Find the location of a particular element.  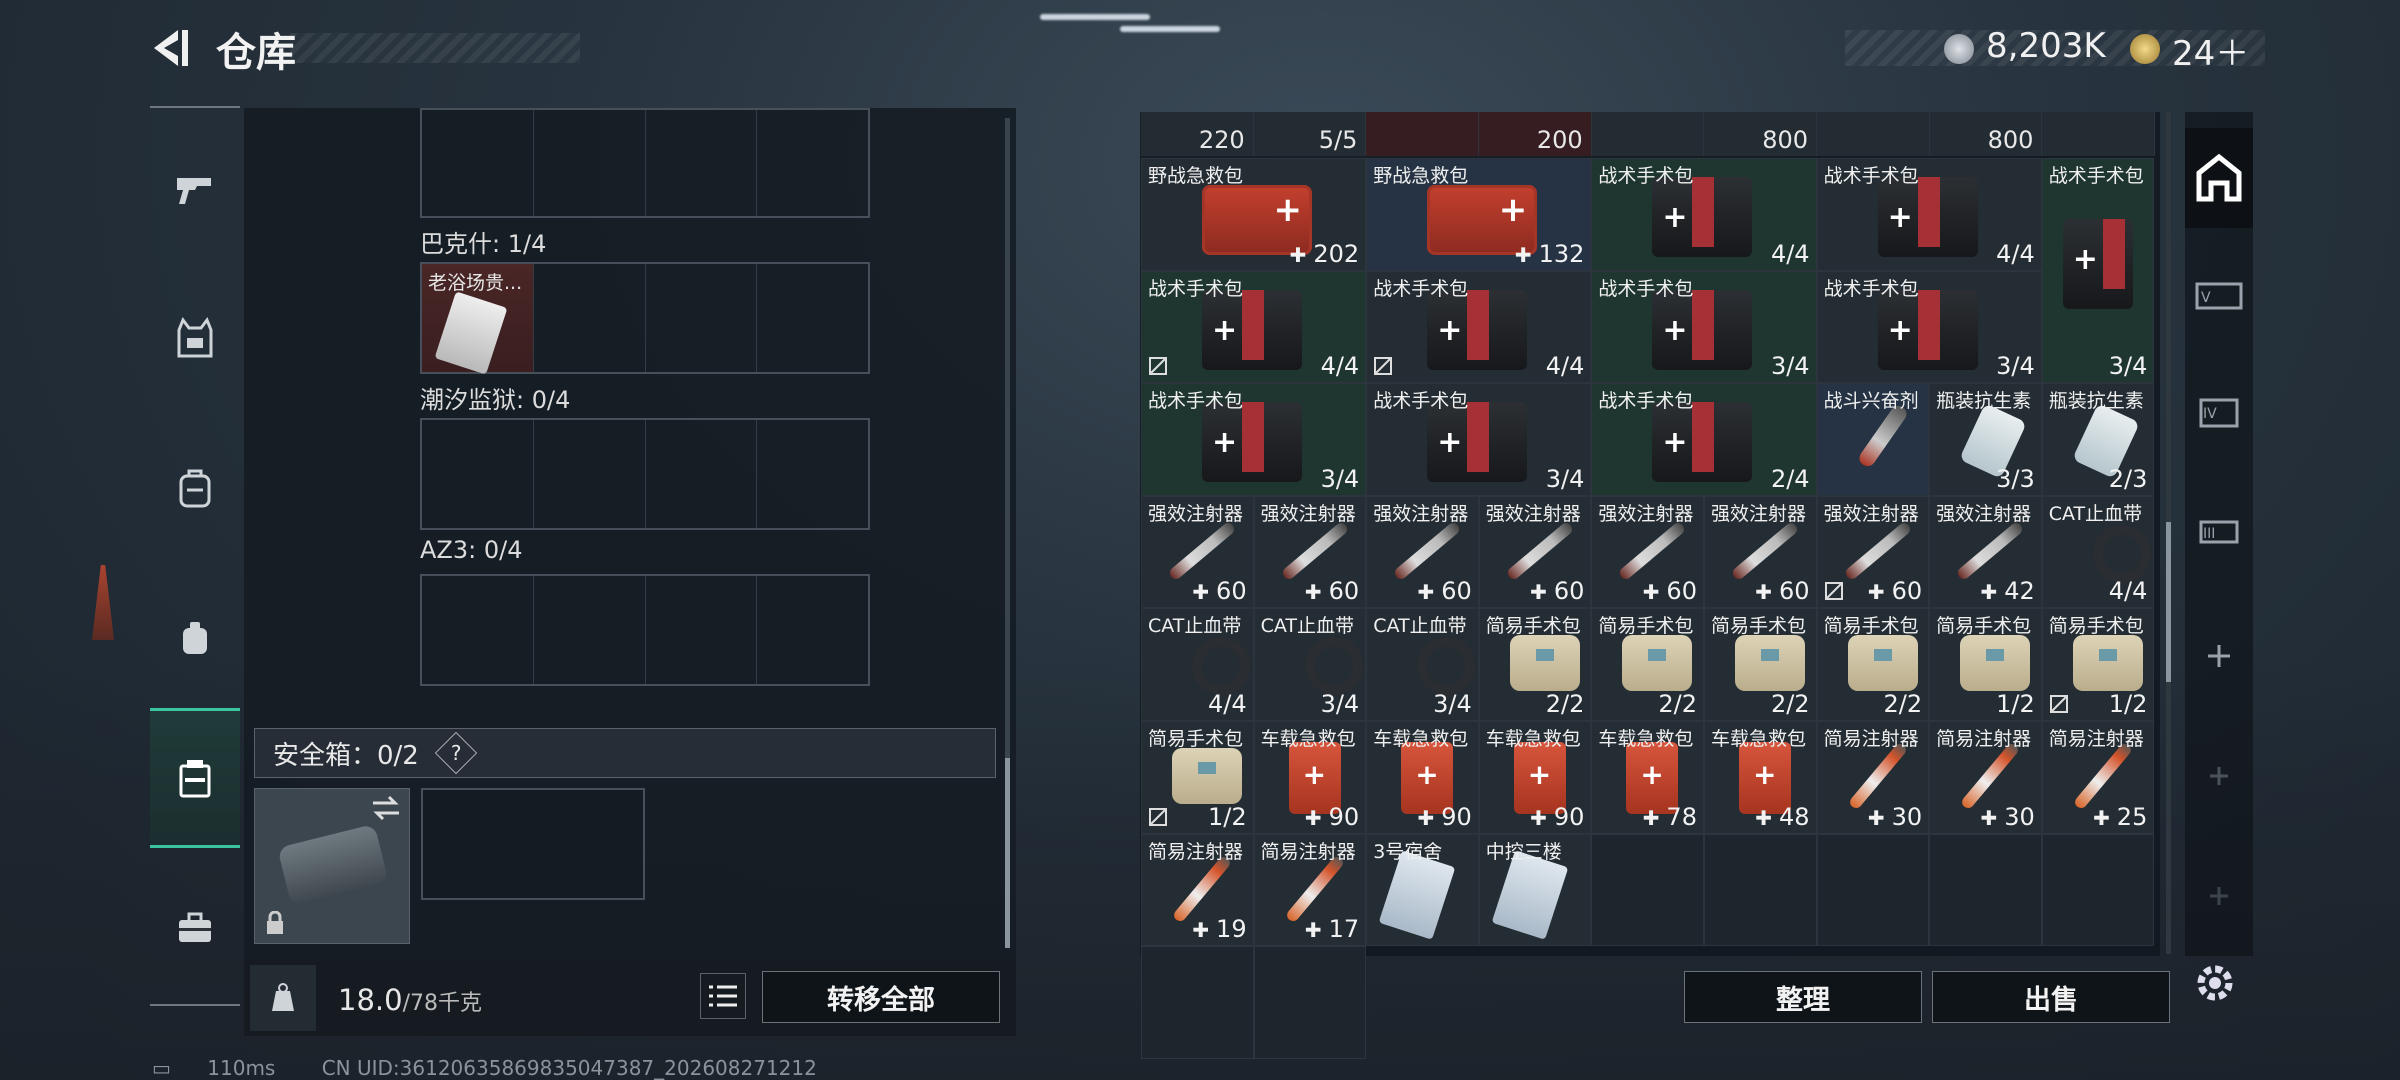

item-quantity-value: 30 is located at coordinates (2019, 816).